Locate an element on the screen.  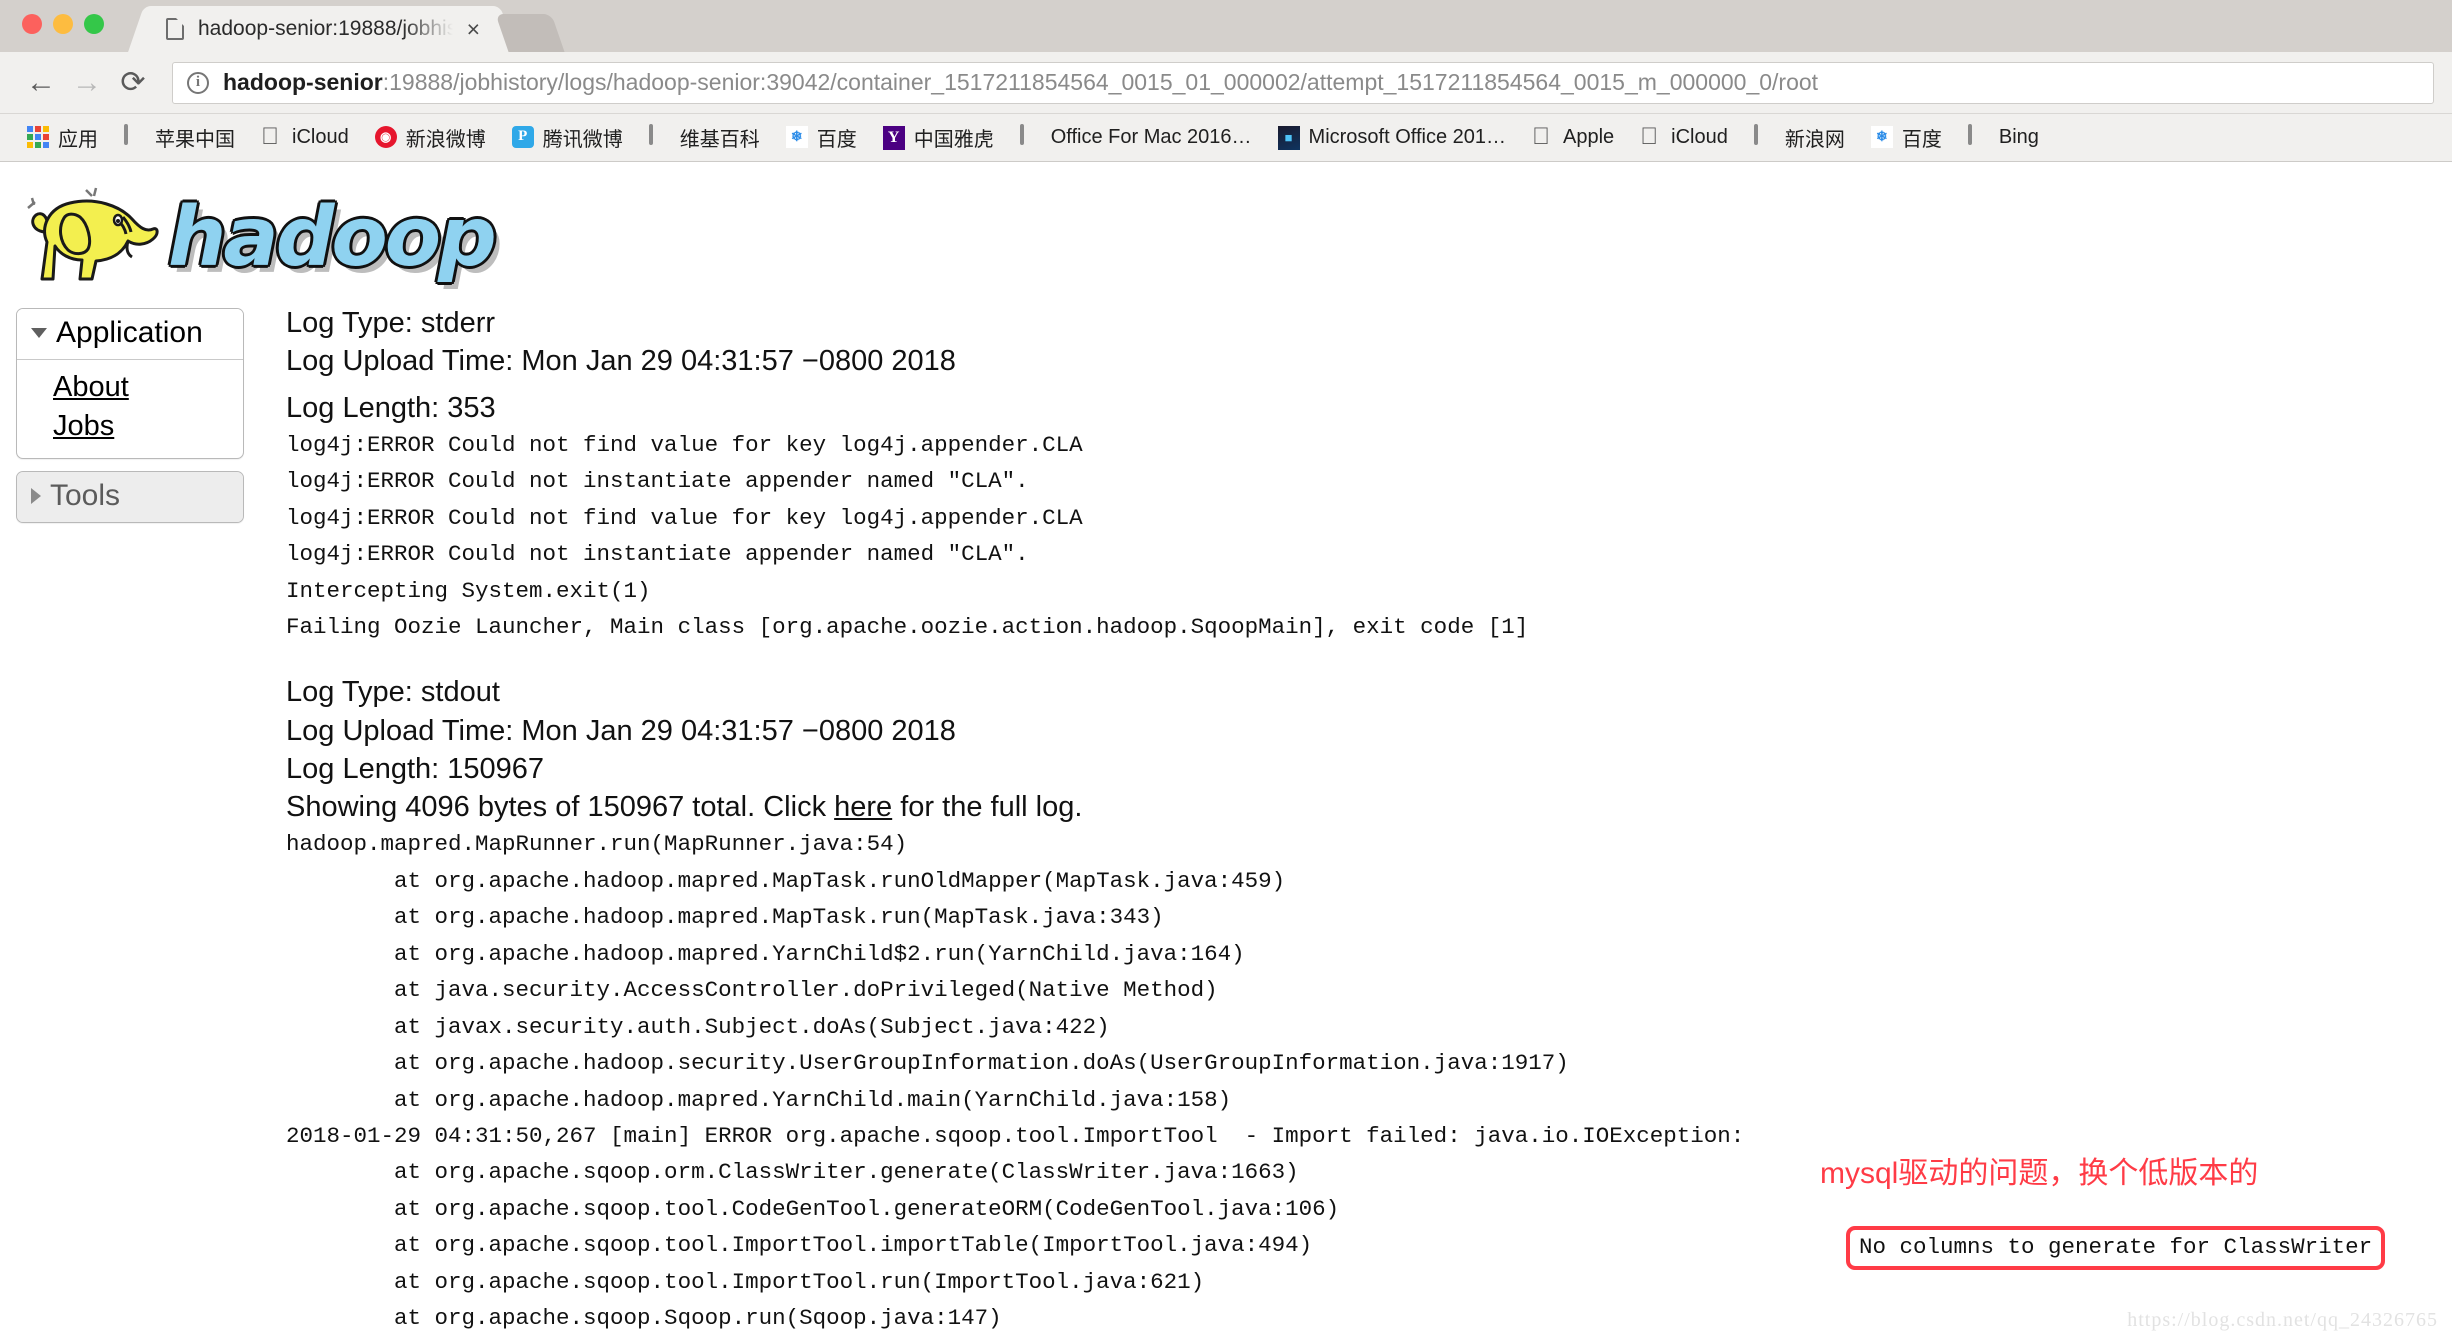
sidebar-section-title: Tools is located at coordinates (85, 496).